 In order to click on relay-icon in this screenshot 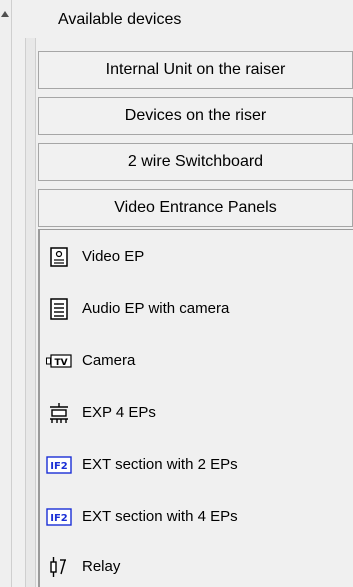, I will do `click(59, 567)`.